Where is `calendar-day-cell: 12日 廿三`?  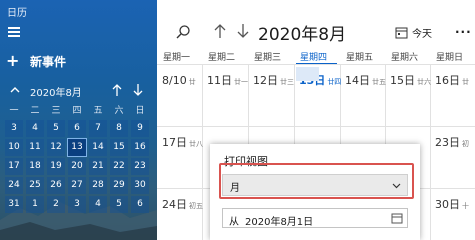
calendar-day-cell: 12日 廿三 is located at coordinates (273, 78).